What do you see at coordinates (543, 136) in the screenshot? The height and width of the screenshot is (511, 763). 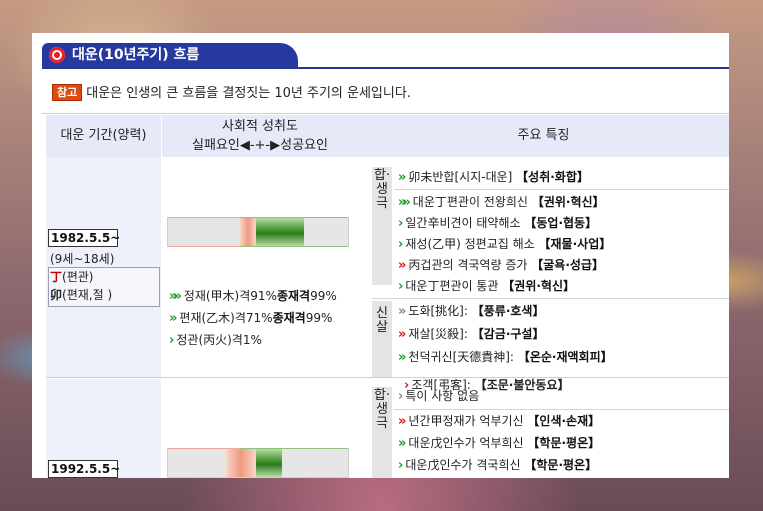 I see `column-header-features: 주요 특징` at bounding box center [543, 136].